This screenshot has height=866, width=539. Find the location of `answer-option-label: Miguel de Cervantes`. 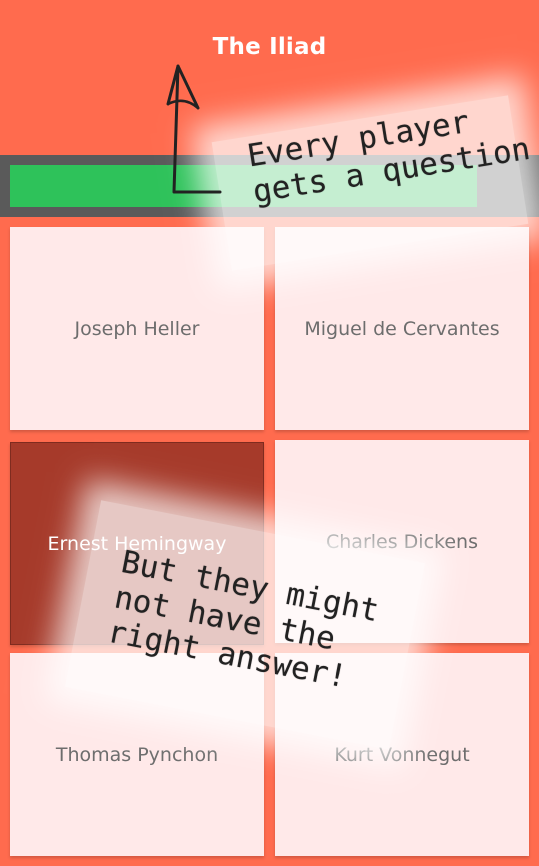

answer-option-label: Miguel de Cervantes is located at coordinates (402, 328).